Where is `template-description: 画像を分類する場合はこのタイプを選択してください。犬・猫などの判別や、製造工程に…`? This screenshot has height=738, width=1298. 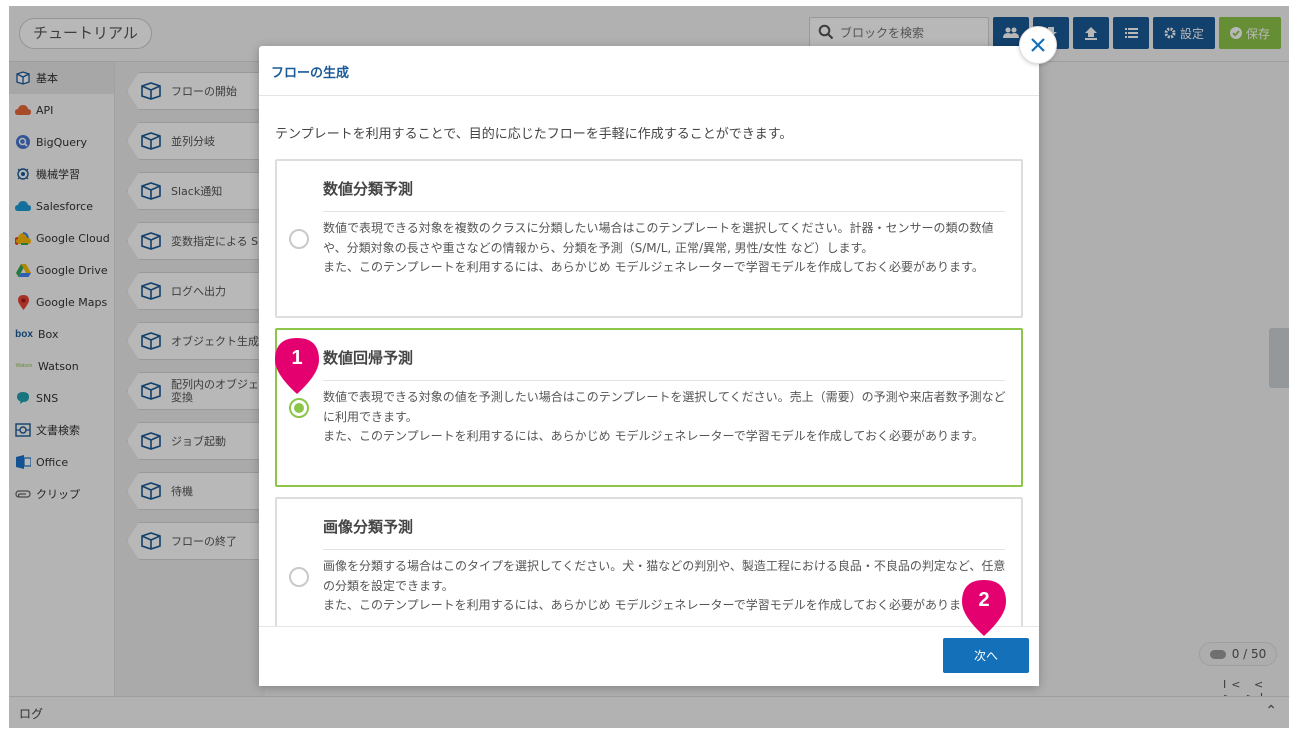 template-description: 画像を分類する場合はこのタイプを選択してください。犬・猫などの判別や、製造工程に… is located at coordinates (664, 585).